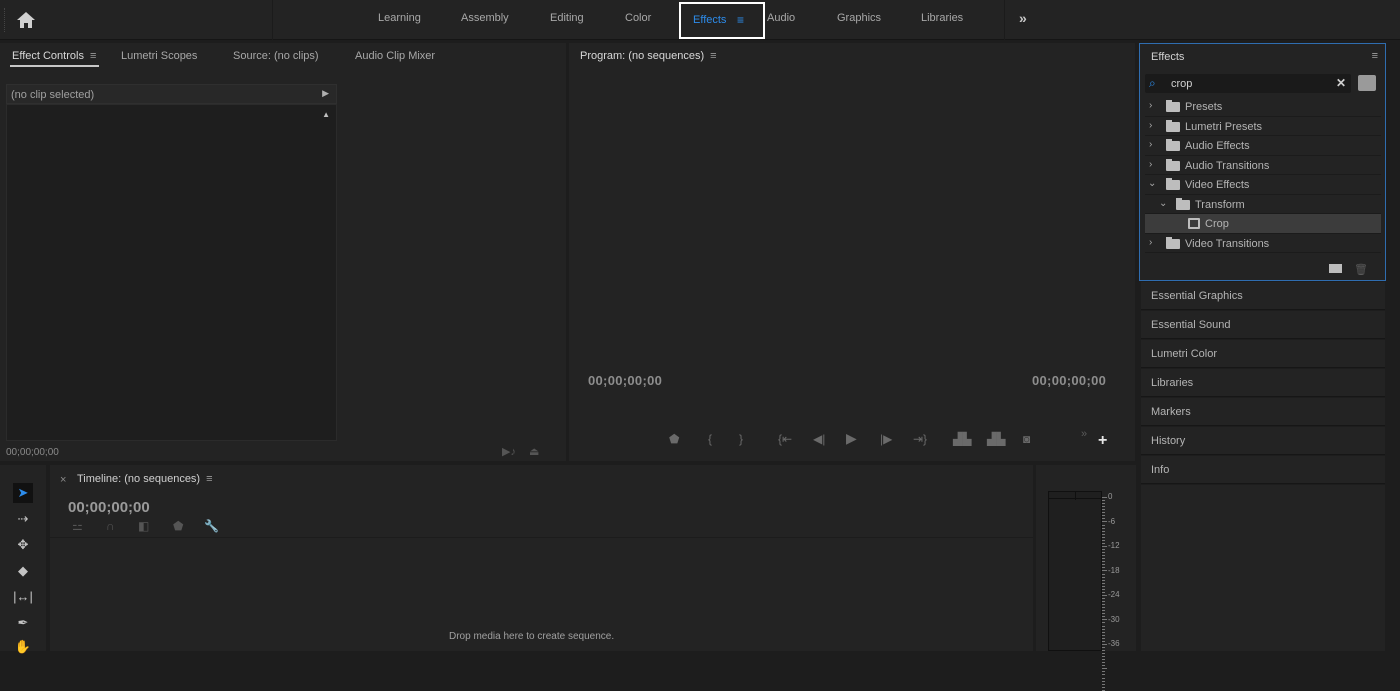 Image resolution: width=1400 pixels, height=691 pixels. What do you see at coordinates (1367, 83) in the screenshot?
I see `new-custom-bin-icon` at bounding box center [1367, 83].